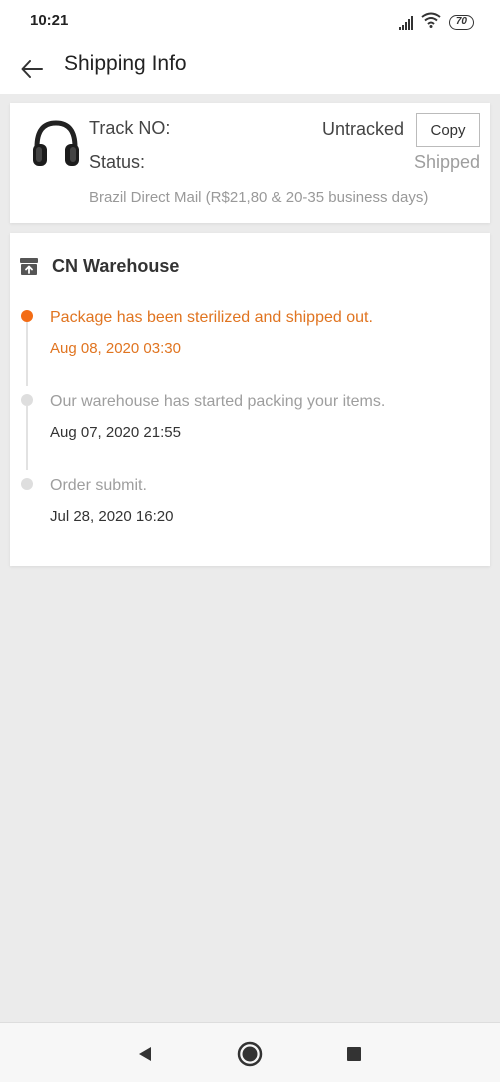 The height and width of the screenshot is (1082, 500). What do you see at coordinates (98, 485) in the screenshot?
I see `timeline-event-text: Order submit.` at bounding box center [98, 485].